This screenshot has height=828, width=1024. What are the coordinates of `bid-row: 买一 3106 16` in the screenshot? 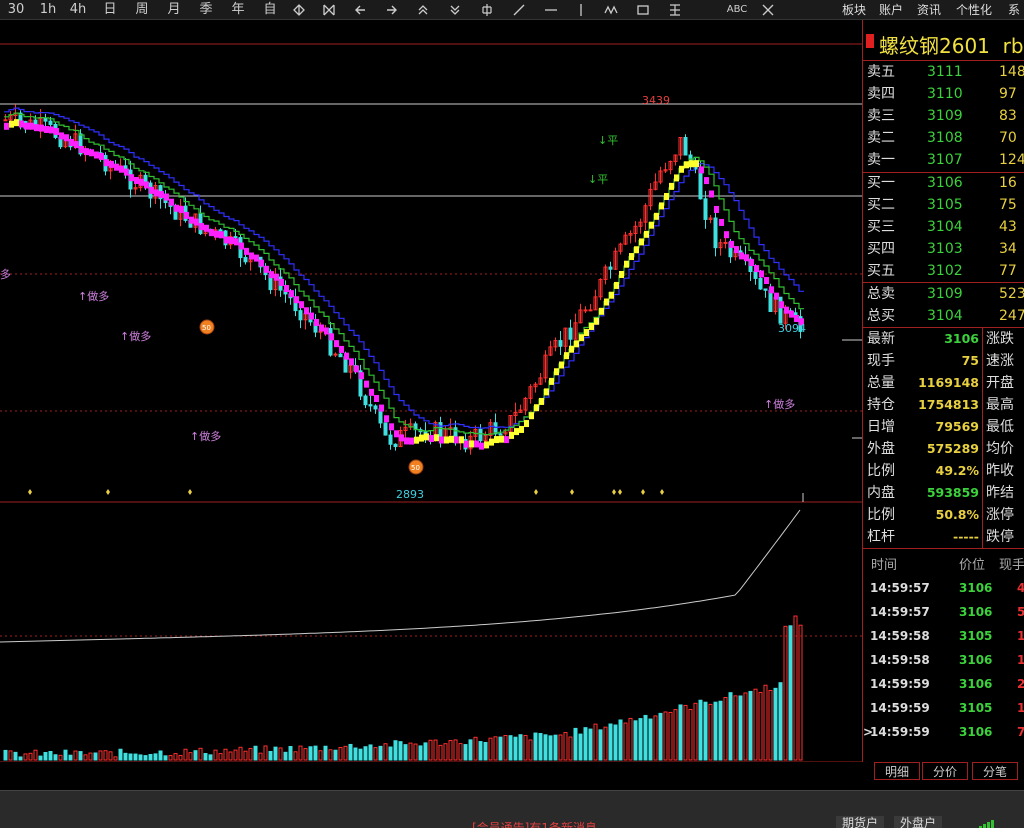 It's located at (943, 183).